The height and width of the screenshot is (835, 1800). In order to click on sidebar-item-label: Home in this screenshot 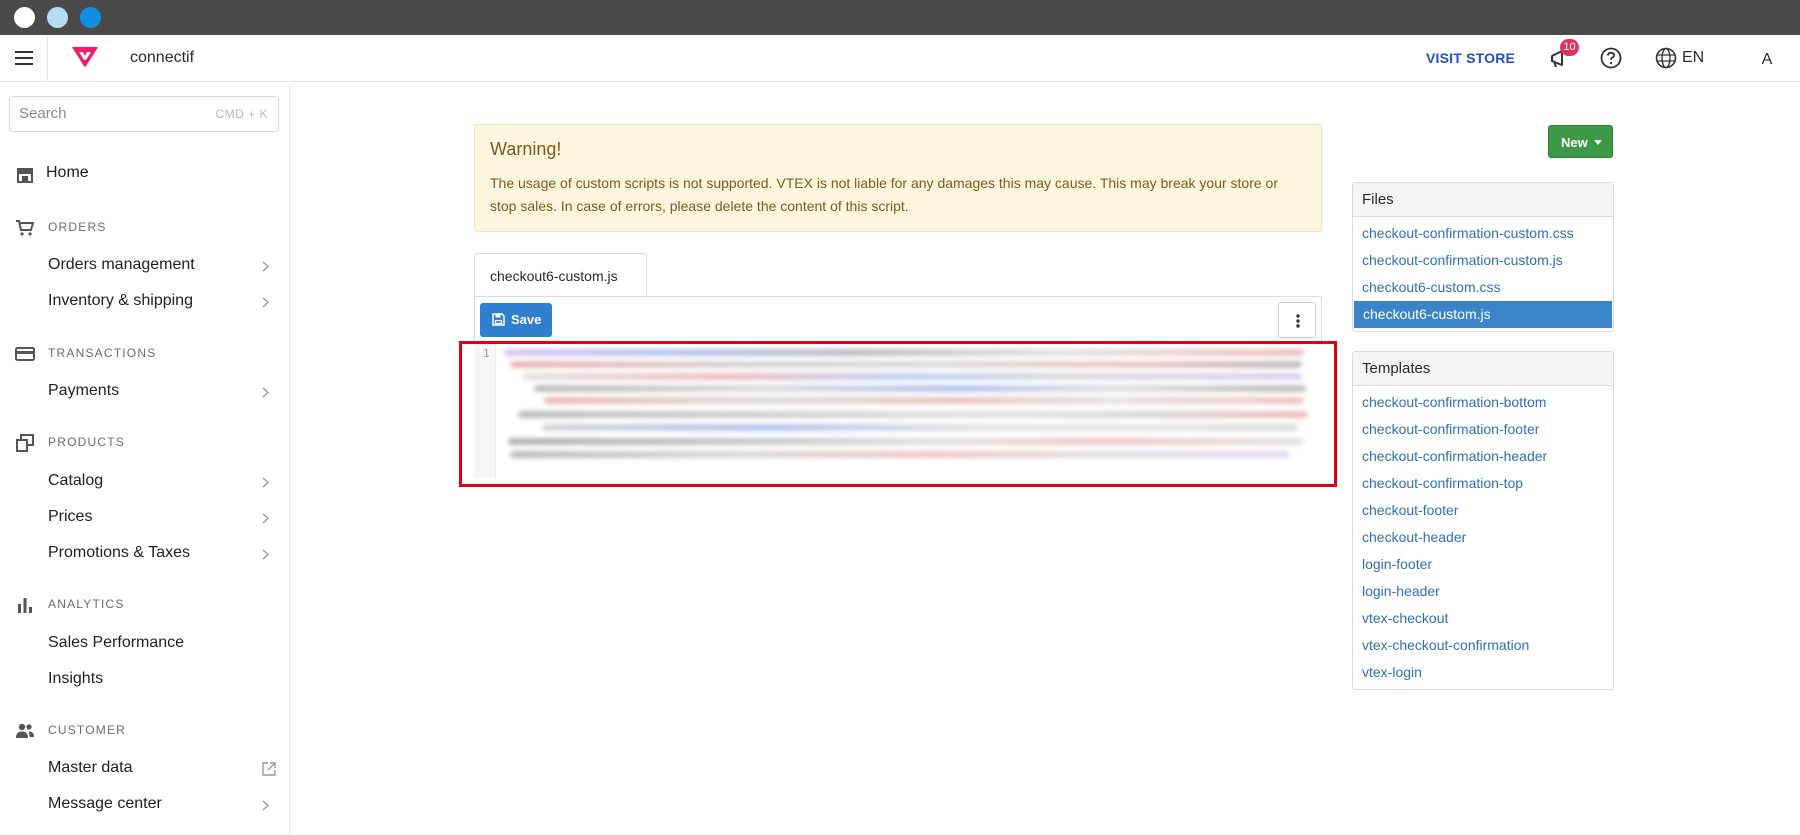, I will do `click(67, 172)`.